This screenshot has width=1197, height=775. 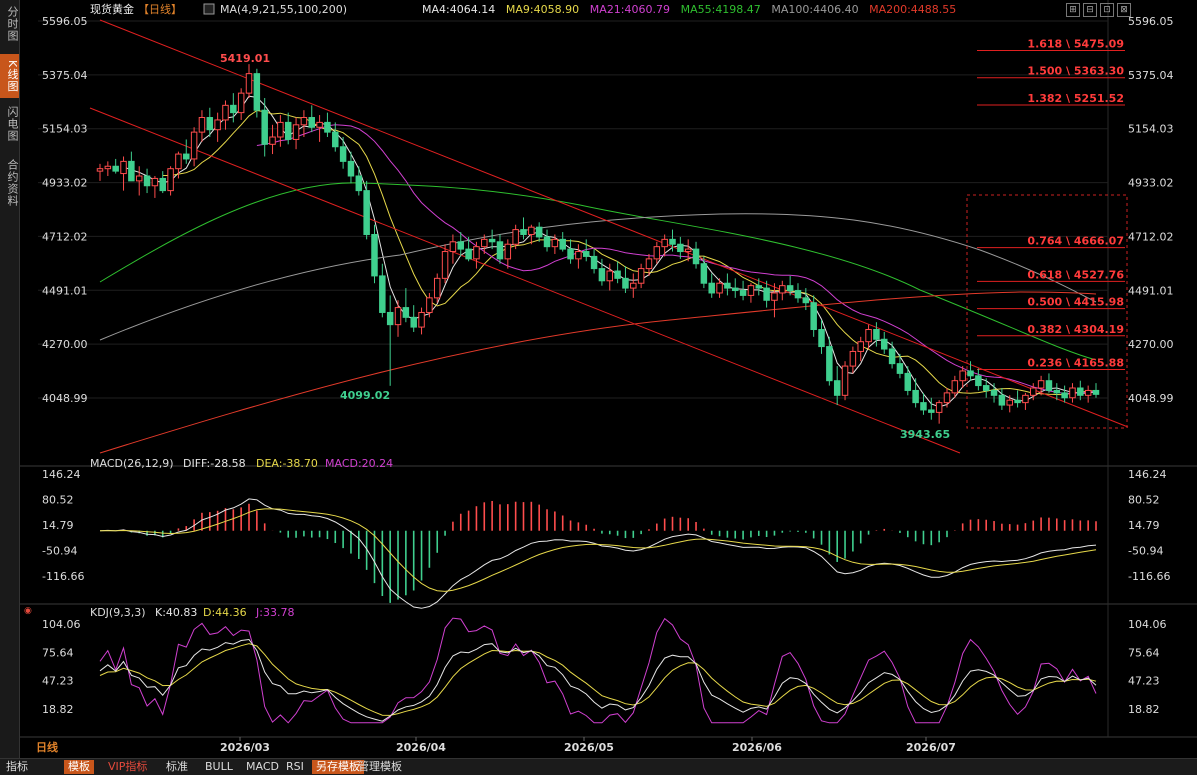 I want to click on date-tick-label: 2026/03, so click(x=245, y=747).